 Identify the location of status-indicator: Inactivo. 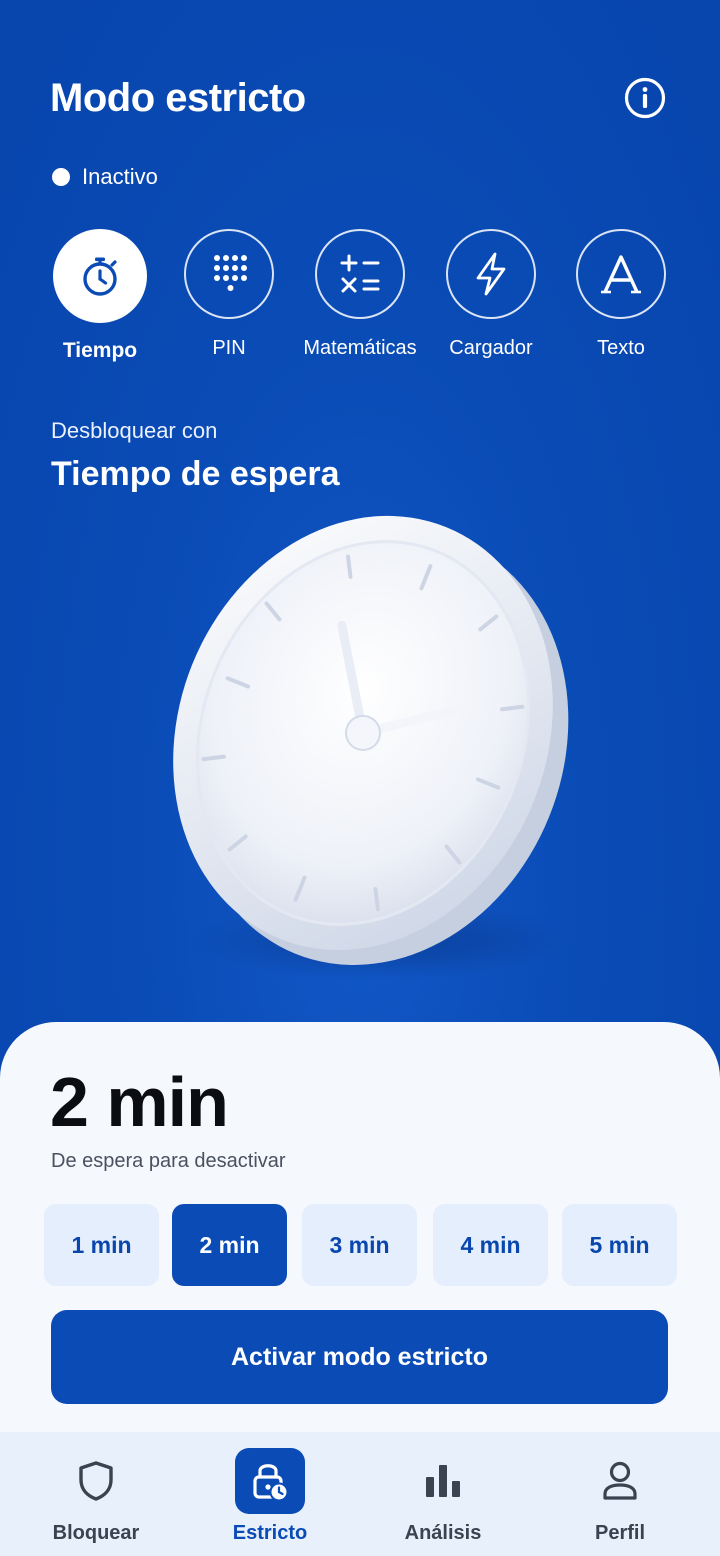
(105, 177).